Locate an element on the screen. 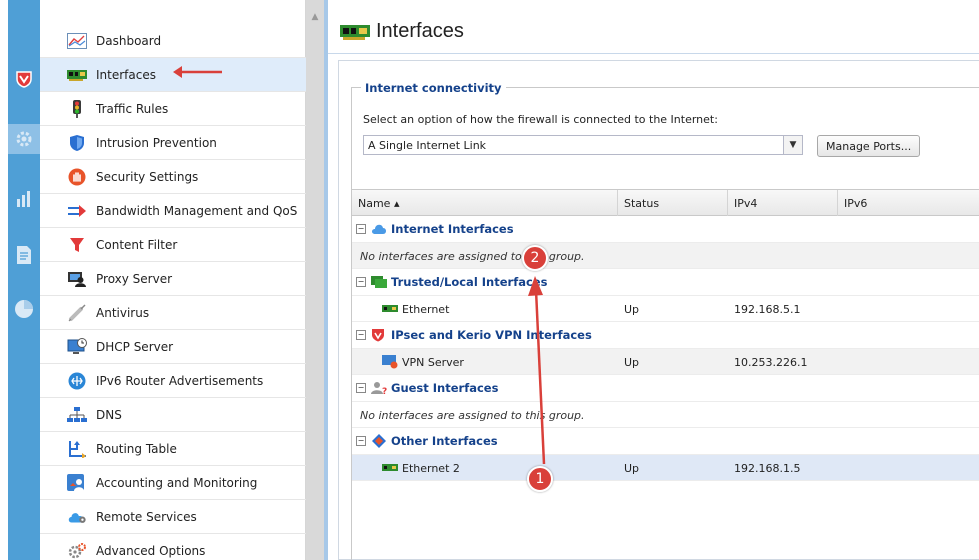 The width and height of the screenshot is (979, 560). logs-rail-button is located at coordinates (24, 255).